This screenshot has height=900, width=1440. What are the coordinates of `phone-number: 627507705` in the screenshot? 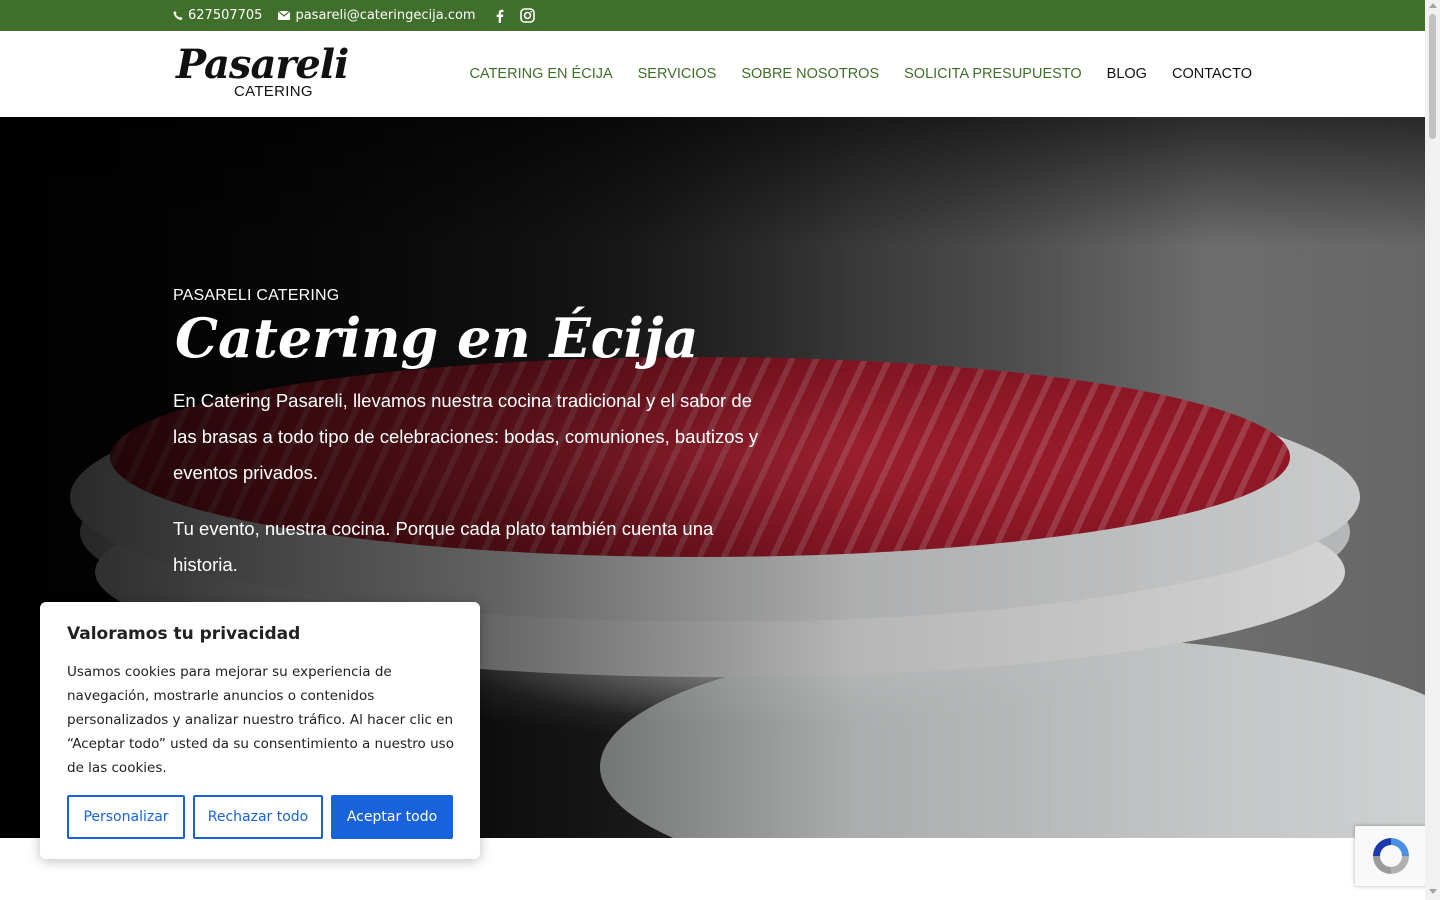 It's located at (225, 15).